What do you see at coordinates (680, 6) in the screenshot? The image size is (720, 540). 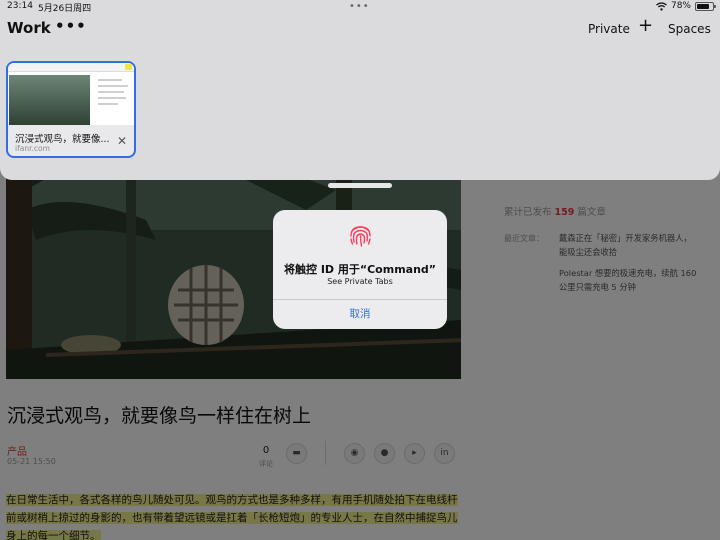 I see `battery-percent: 78%` at bounding box center [680, 6].